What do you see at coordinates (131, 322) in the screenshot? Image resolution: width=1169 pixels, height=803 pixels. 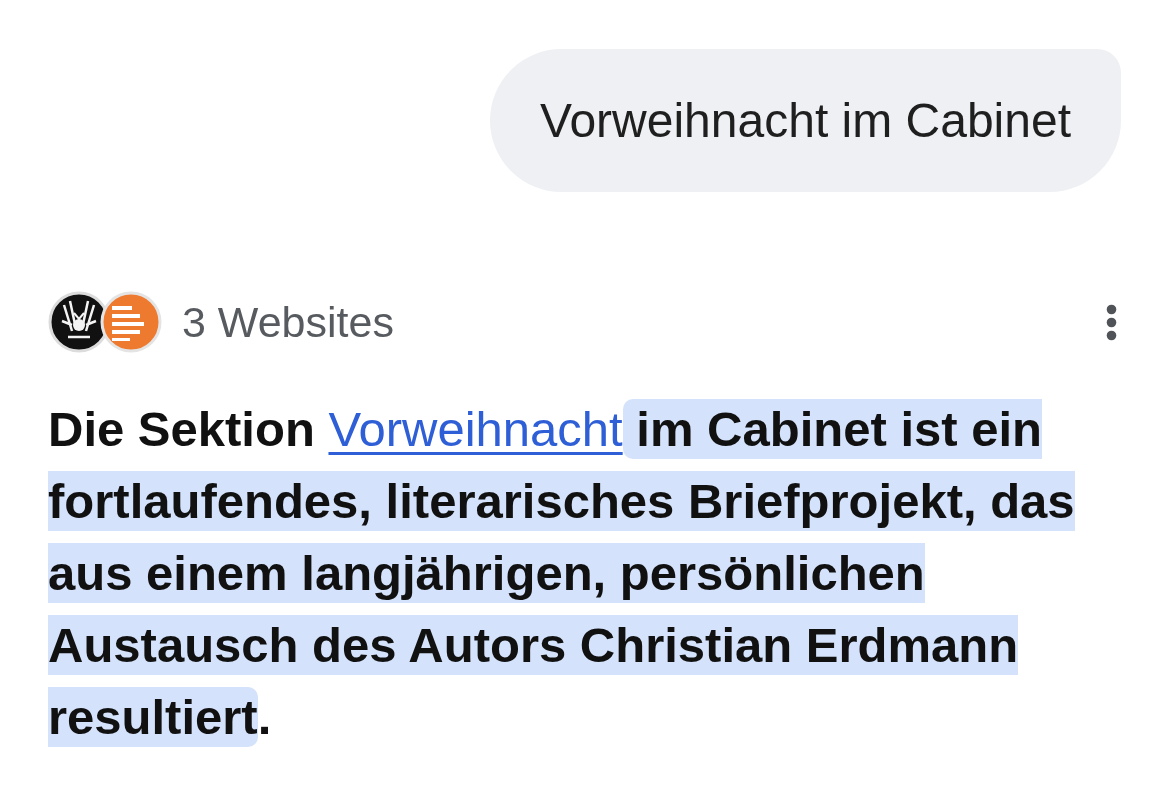 I see `text-lines-icon` at bounding box center [131, 322].